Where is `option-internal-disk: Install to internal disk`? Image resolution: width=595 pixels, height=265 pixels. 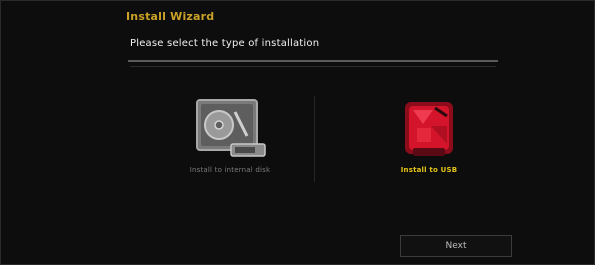
option-internal-disk: Install to internal disk is located at coordinates (230, 136).